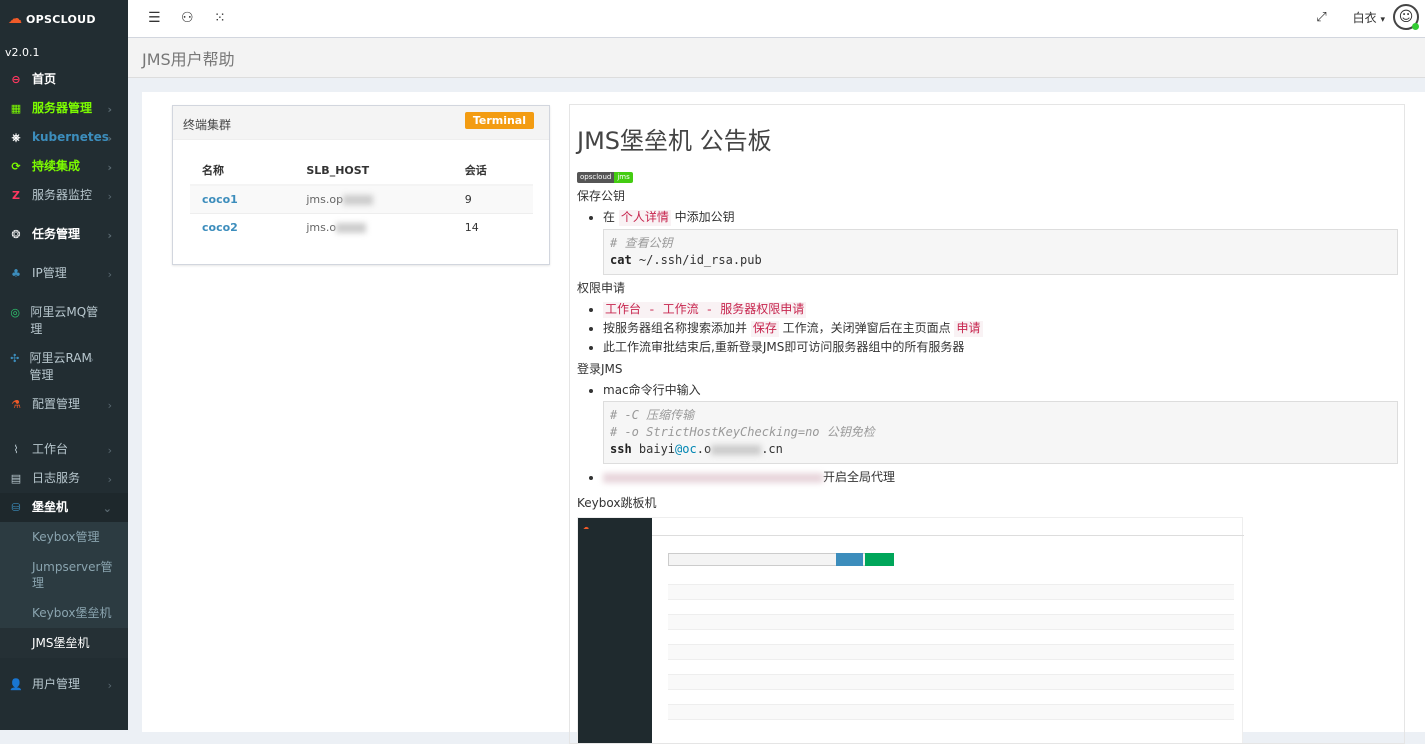  What do you see at coordinates (1321, 17) in the screenshot?
I see `fullscreen-icon: ⤢` at bounding box center [1321, 17].